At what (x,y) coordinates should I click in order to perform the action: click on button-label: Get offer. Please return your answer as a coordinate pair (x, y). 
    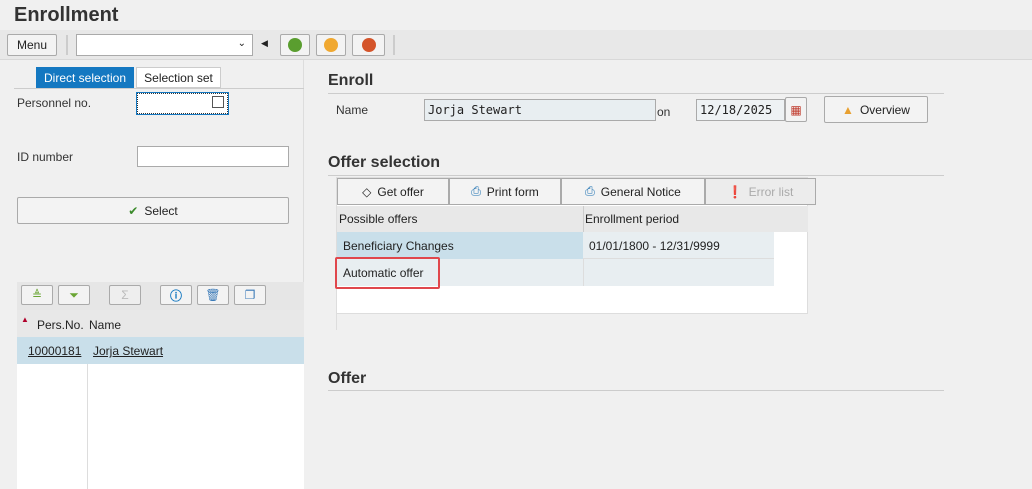
    Looking at the image, I should click on (400, 191).